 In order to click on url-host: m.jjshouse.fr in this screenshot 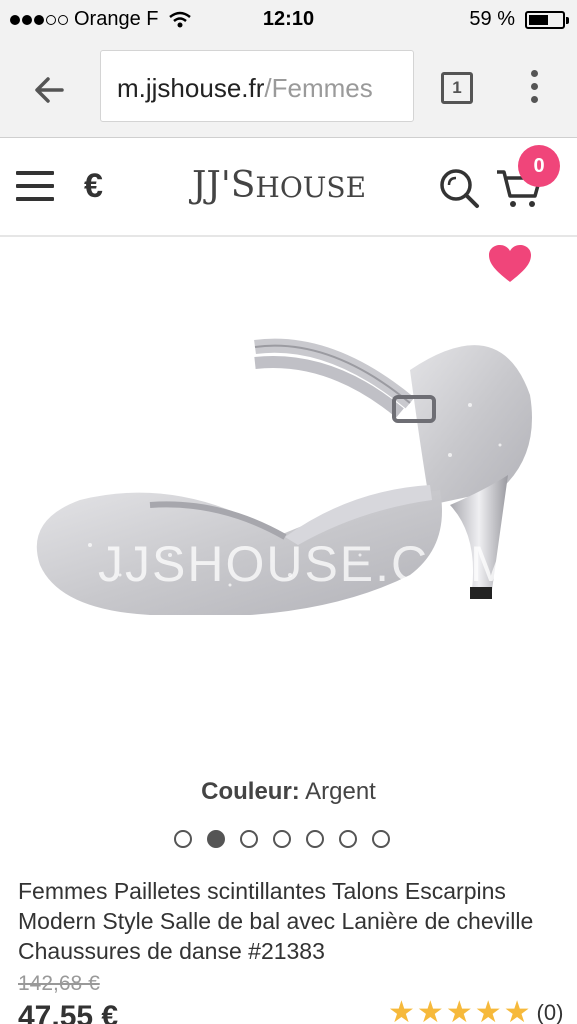, I will do `click(191, 88)`.